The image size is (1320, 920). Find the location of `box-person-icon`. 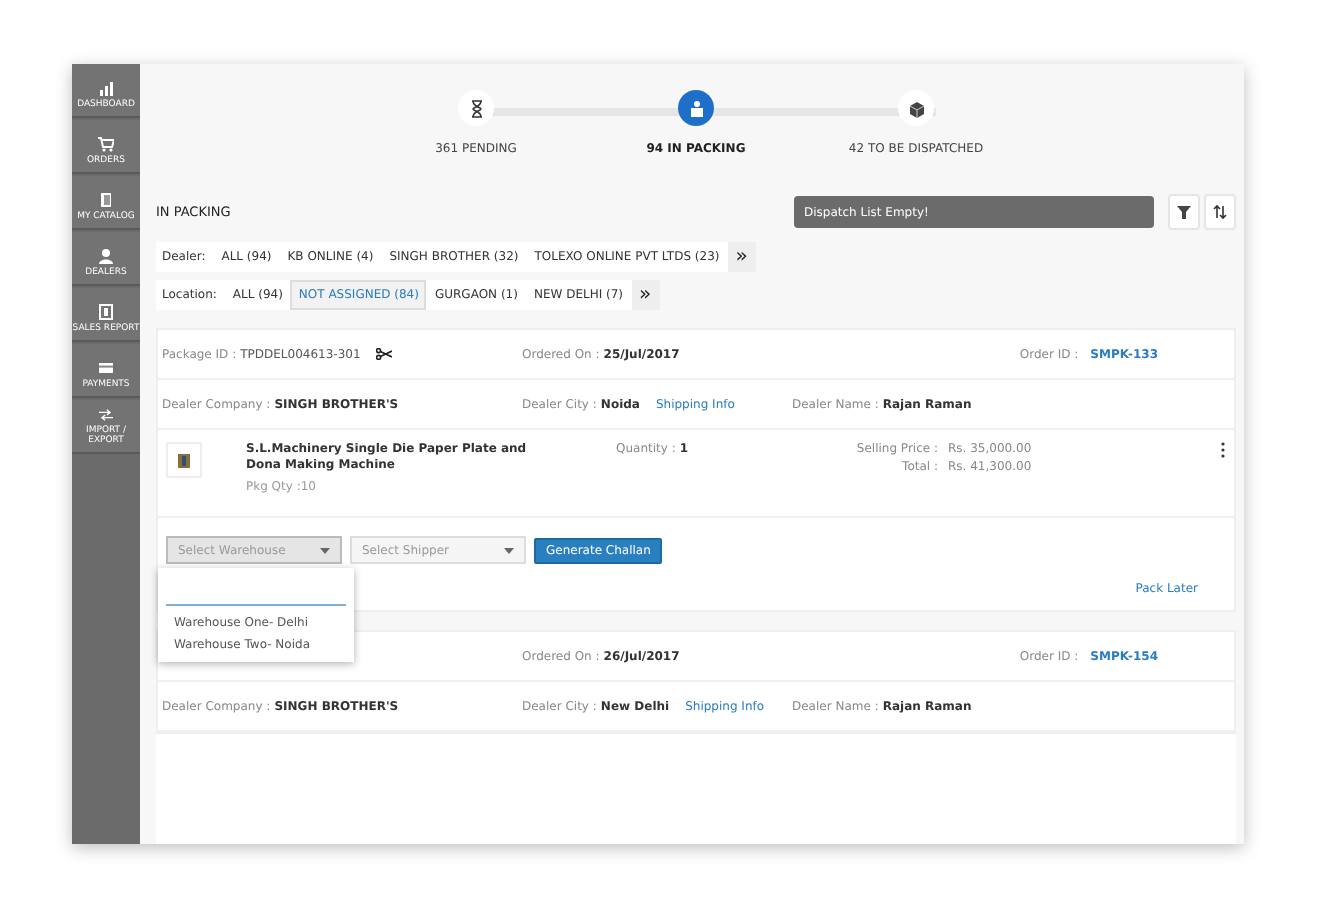

box-person-icon is located at coordinates (696, 108).